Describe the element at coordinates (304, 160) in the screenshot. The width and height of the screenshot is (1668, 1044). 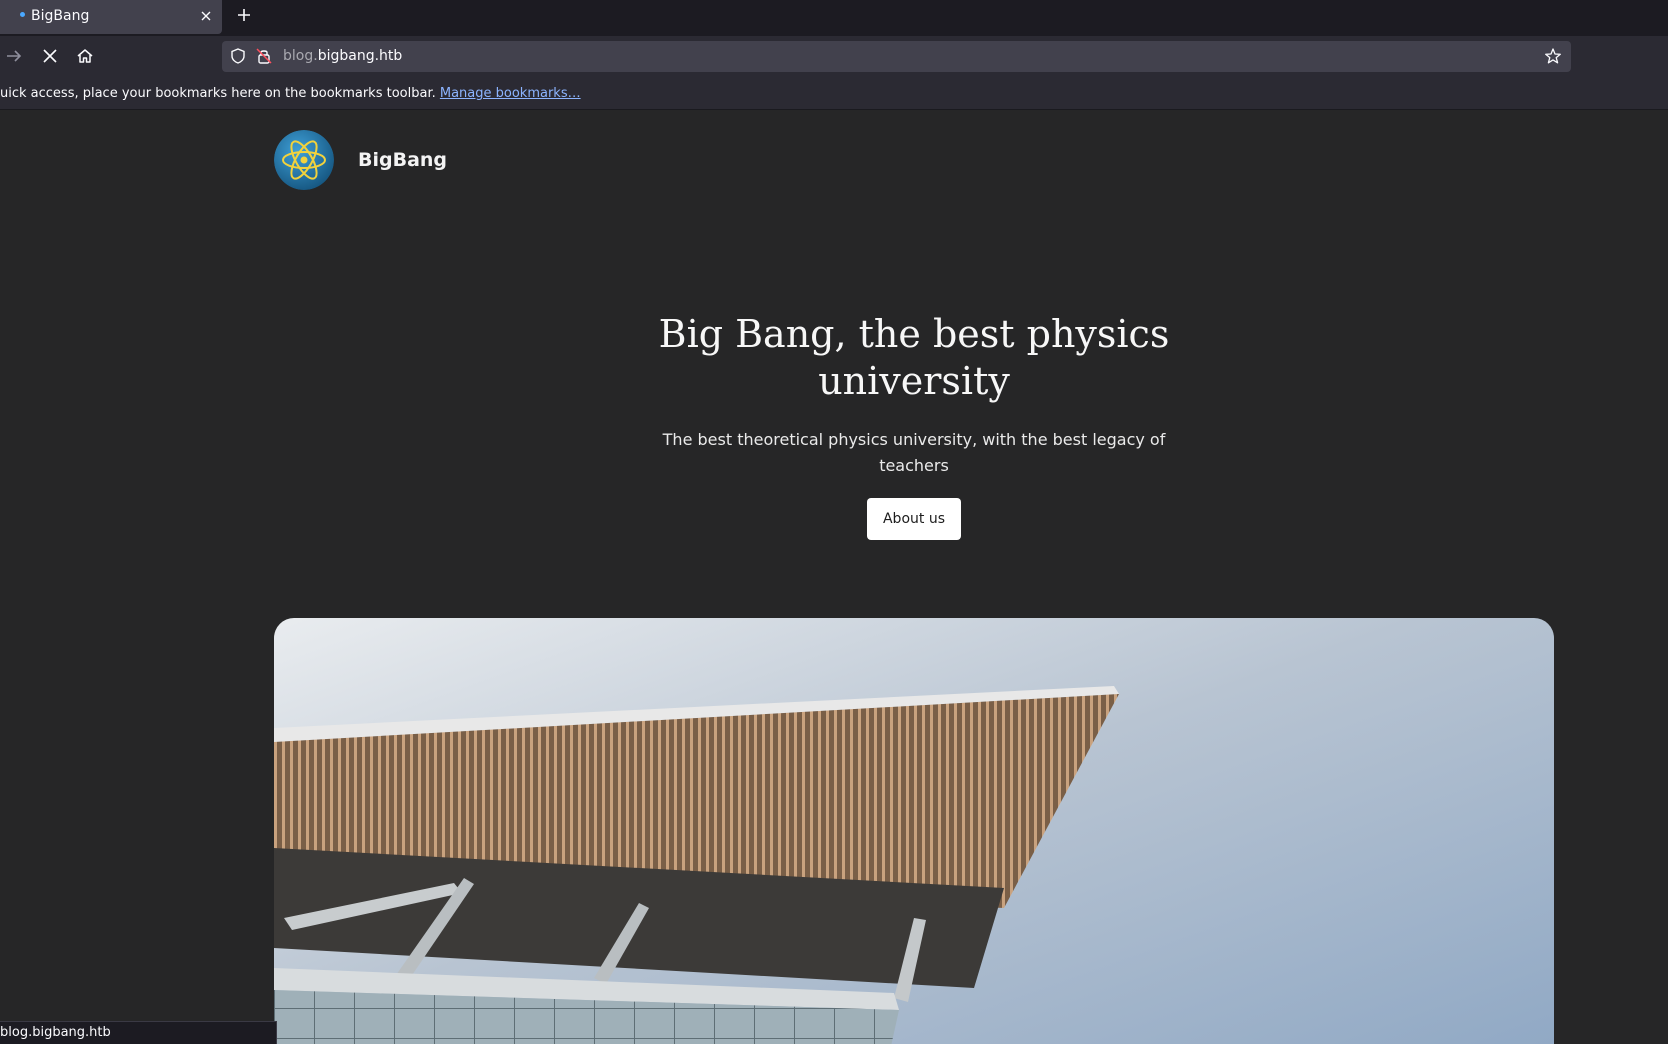
I see `atom-logo-icon` at that location.